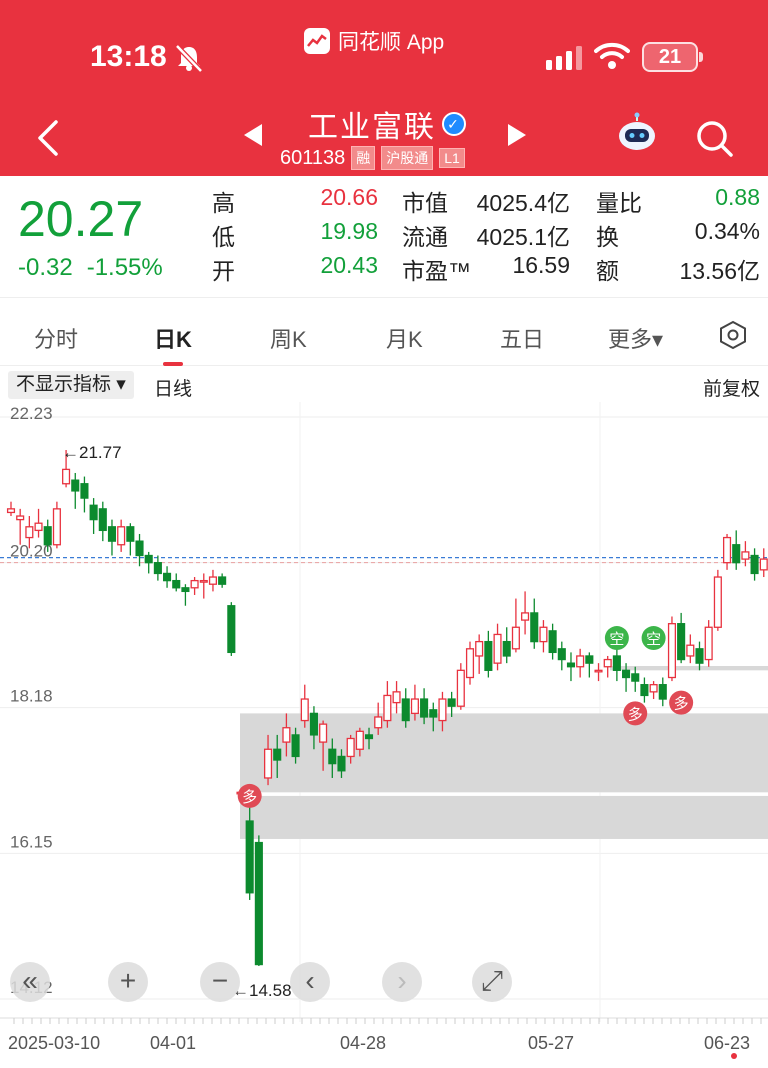  What do you see at coordinates (637, 133) in the screenshot?
I see `ai-assistant-robot-icon` at bounding box center [637, 133].